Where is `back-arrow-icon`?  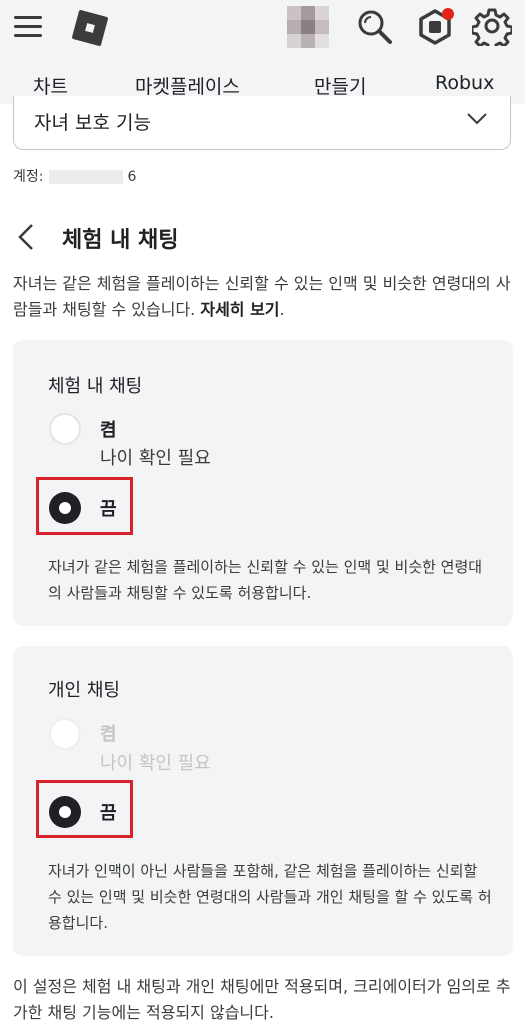 back-arrow-icon is located at coordinates (26, 237).